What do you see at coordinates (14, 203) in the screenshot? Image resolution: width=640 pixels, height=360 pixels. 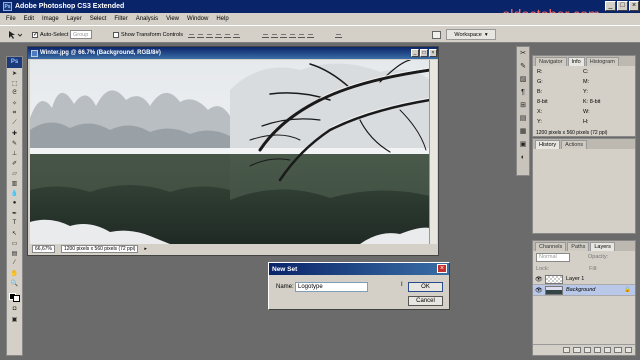 I see `dodge-tool-icon: ●` at bounding box center [14, 203].